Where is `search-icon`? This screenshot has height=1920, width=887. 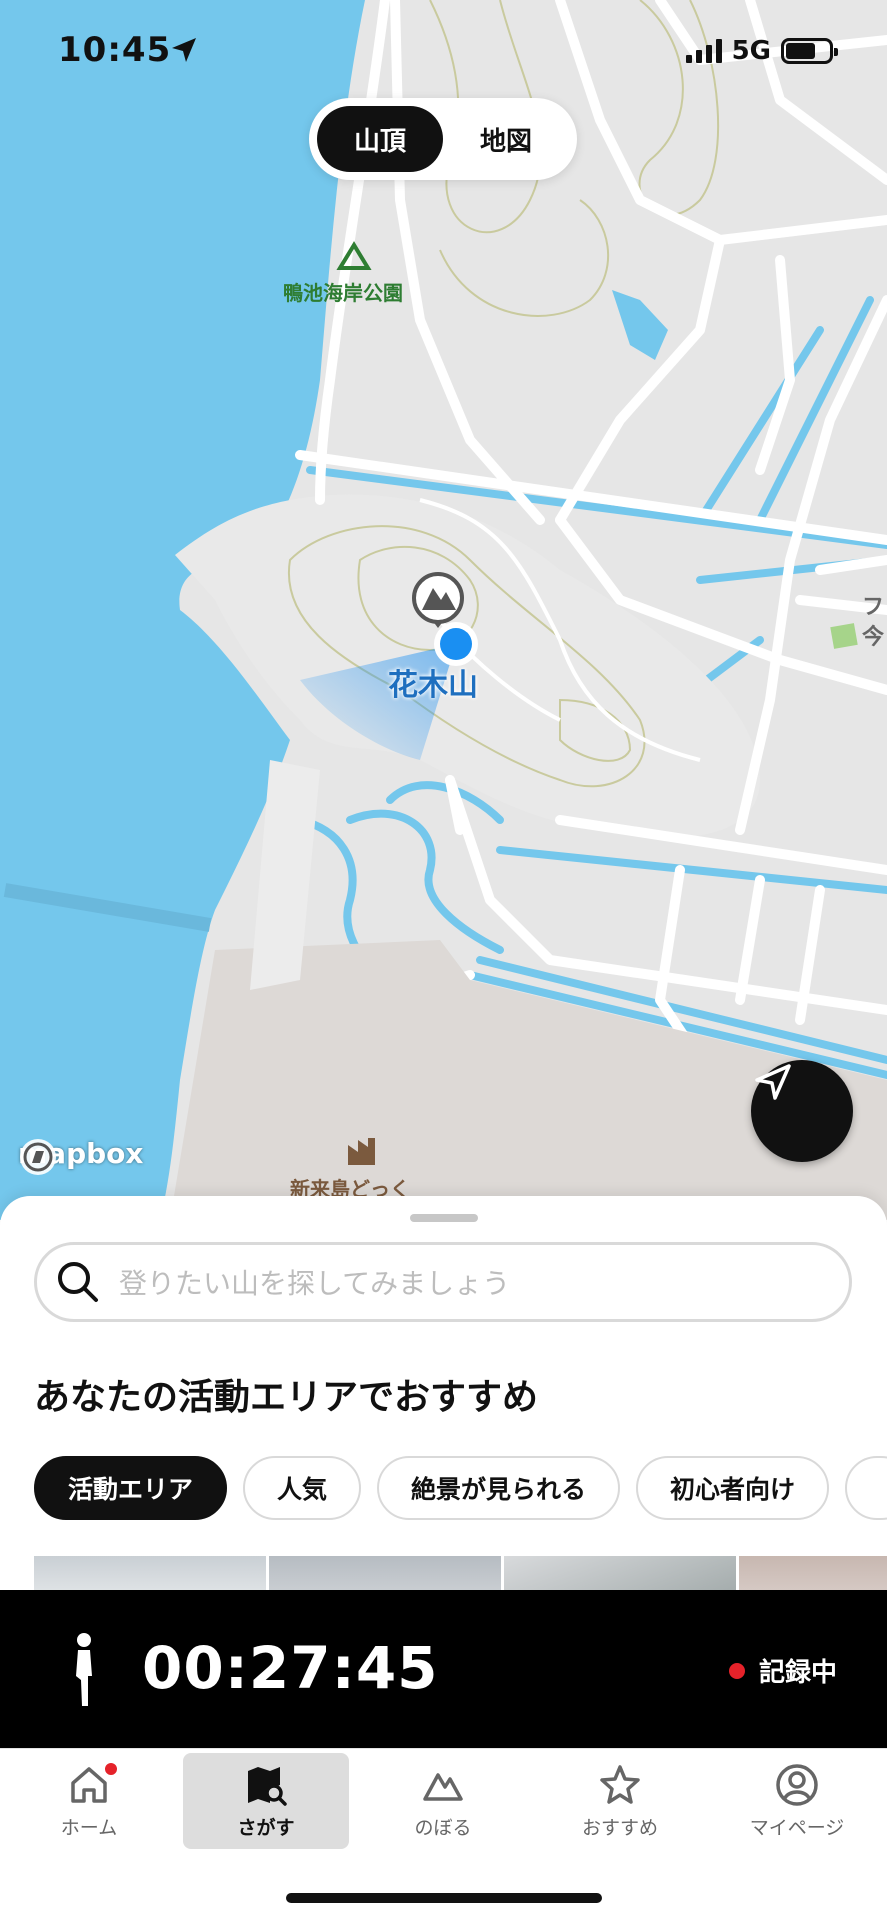
search-icon is located at coordinates (78, 1282).